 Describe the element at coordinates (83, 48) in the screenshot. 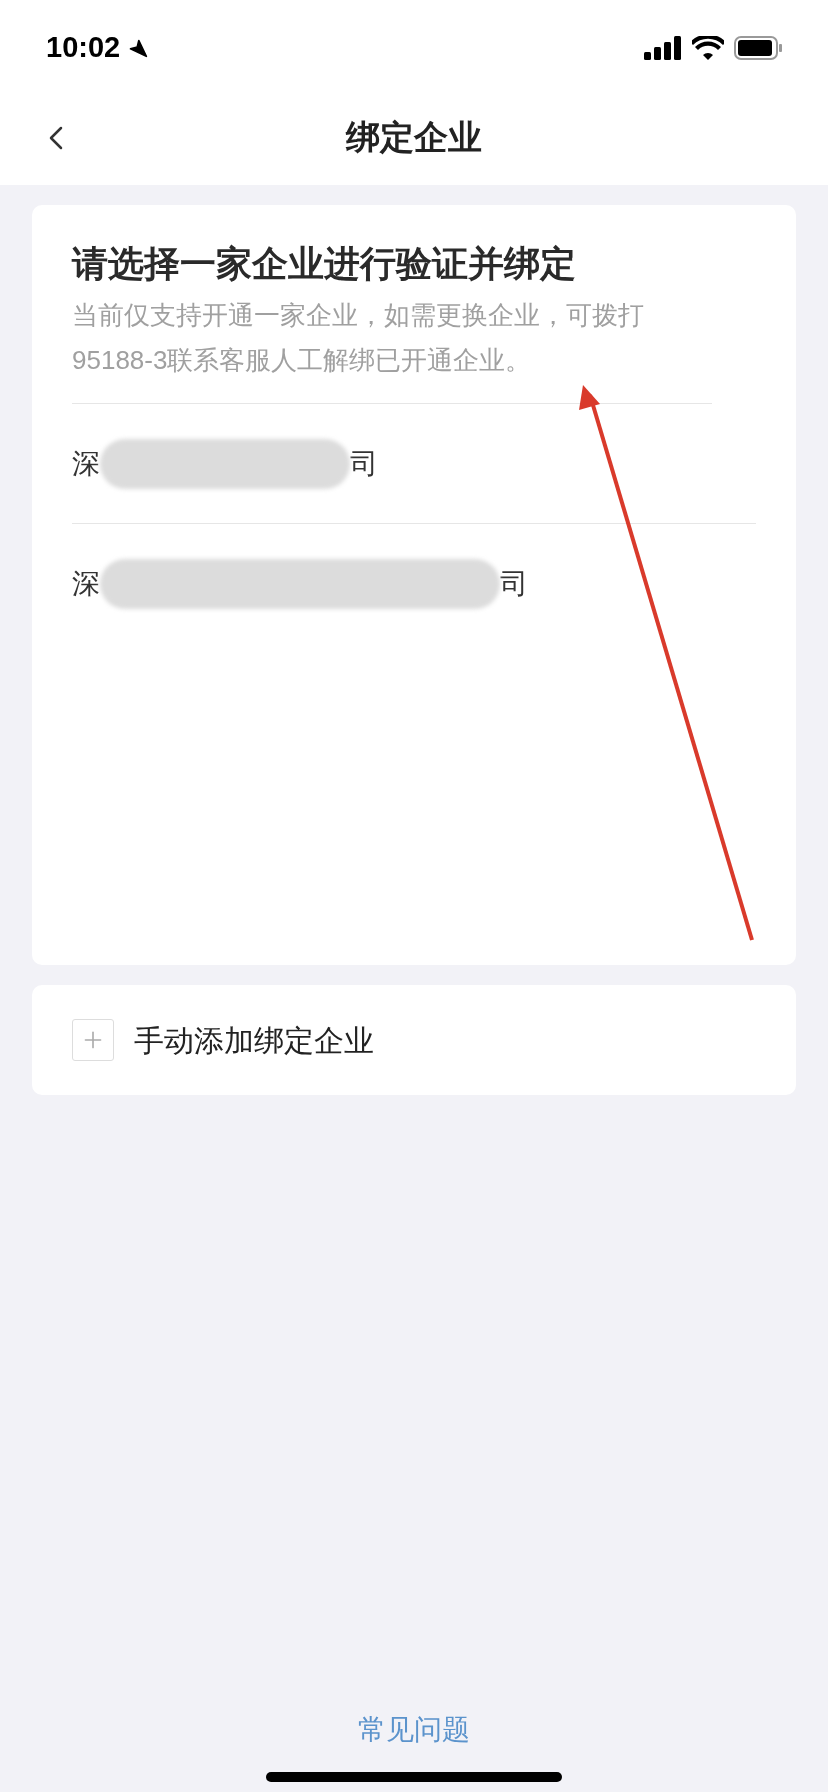

I see `status-time: 10:02` at that location.